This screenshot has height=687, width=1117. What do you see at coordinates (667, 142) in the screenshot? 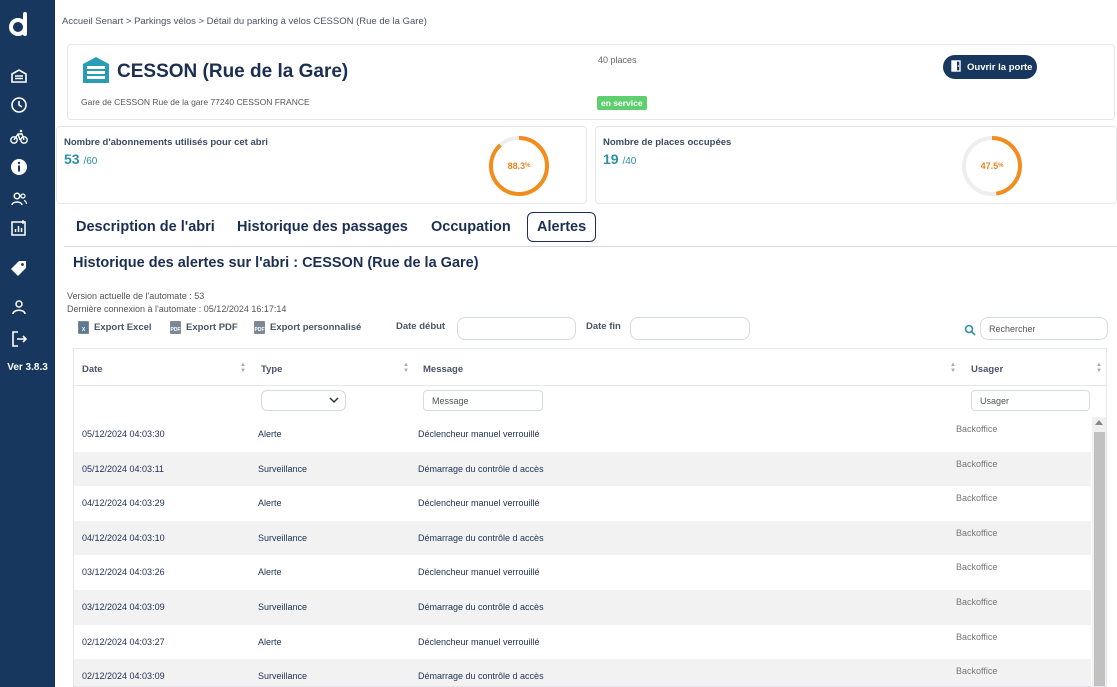
I see `occupied-label: Nombre de places occupées` at bounding box center [667, 142].